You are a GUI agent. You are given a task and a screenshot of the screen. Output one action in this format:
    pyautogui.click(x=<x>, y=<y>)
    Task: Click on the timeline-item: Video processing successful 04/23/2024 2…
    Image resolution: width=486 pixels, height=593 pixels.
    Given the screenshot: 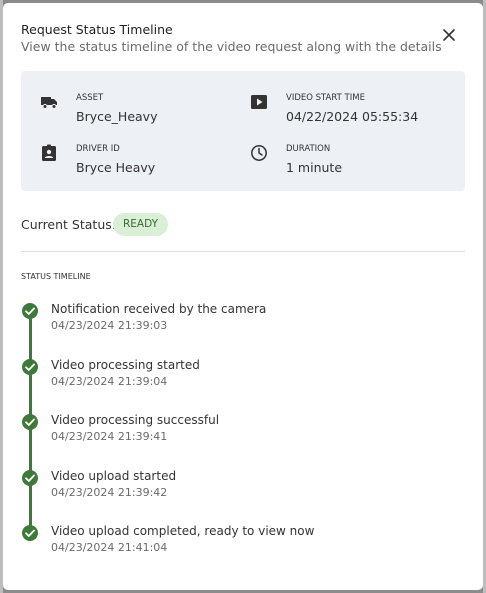 What is the action you would take?
    pyautogui.click(x=231, y=431)
    